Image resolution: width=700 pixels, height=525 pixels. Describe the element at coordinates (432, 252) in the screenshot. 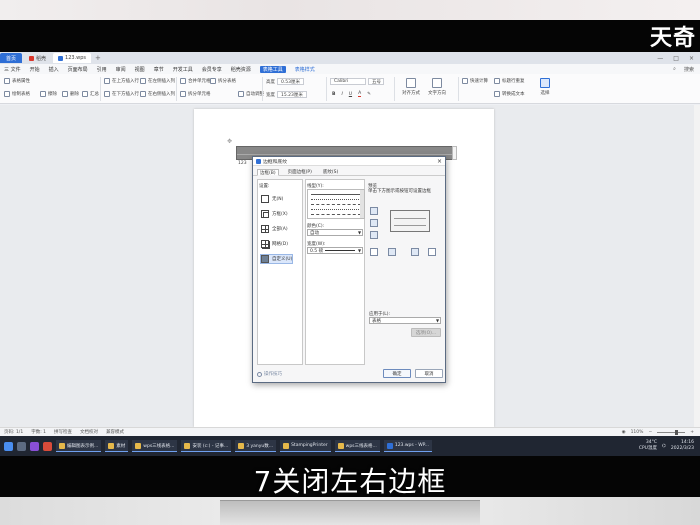

I see `right-border-button` at that location.